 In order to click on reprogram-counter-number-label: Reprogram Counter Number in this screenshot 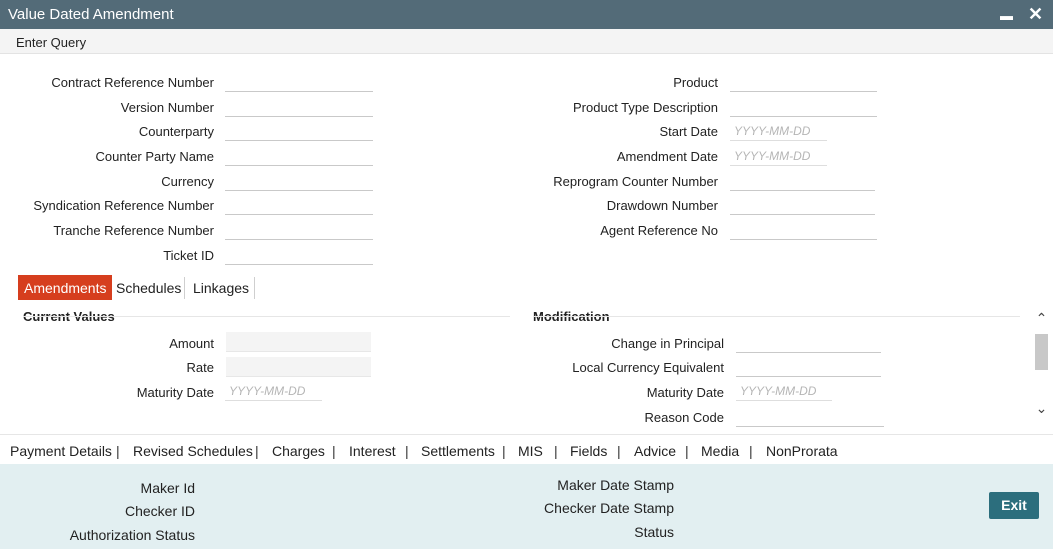, I will do `click(635, 181)`.